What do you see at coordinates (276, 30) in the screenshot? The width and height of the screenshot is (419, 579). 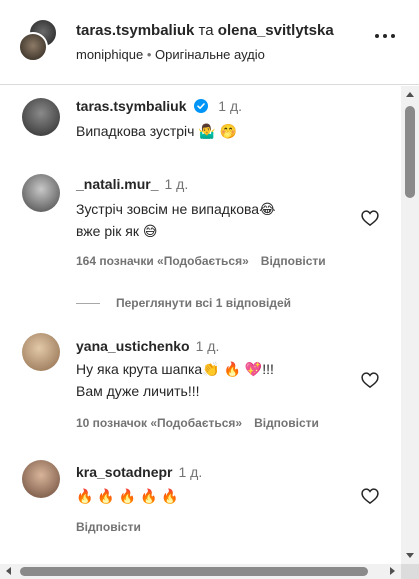 I see `username-link: olena_svitlytska` at bounding box center [276, 30].